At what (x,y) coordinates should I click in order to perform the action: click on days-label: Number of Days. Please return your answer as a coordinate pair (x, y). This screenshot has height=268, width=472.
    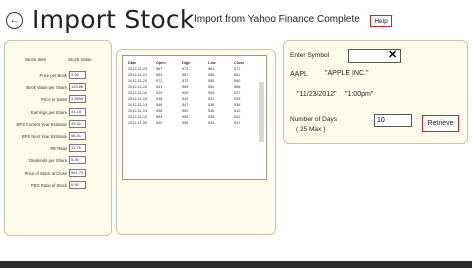
    Looking at the image, I should click on (313, 119).